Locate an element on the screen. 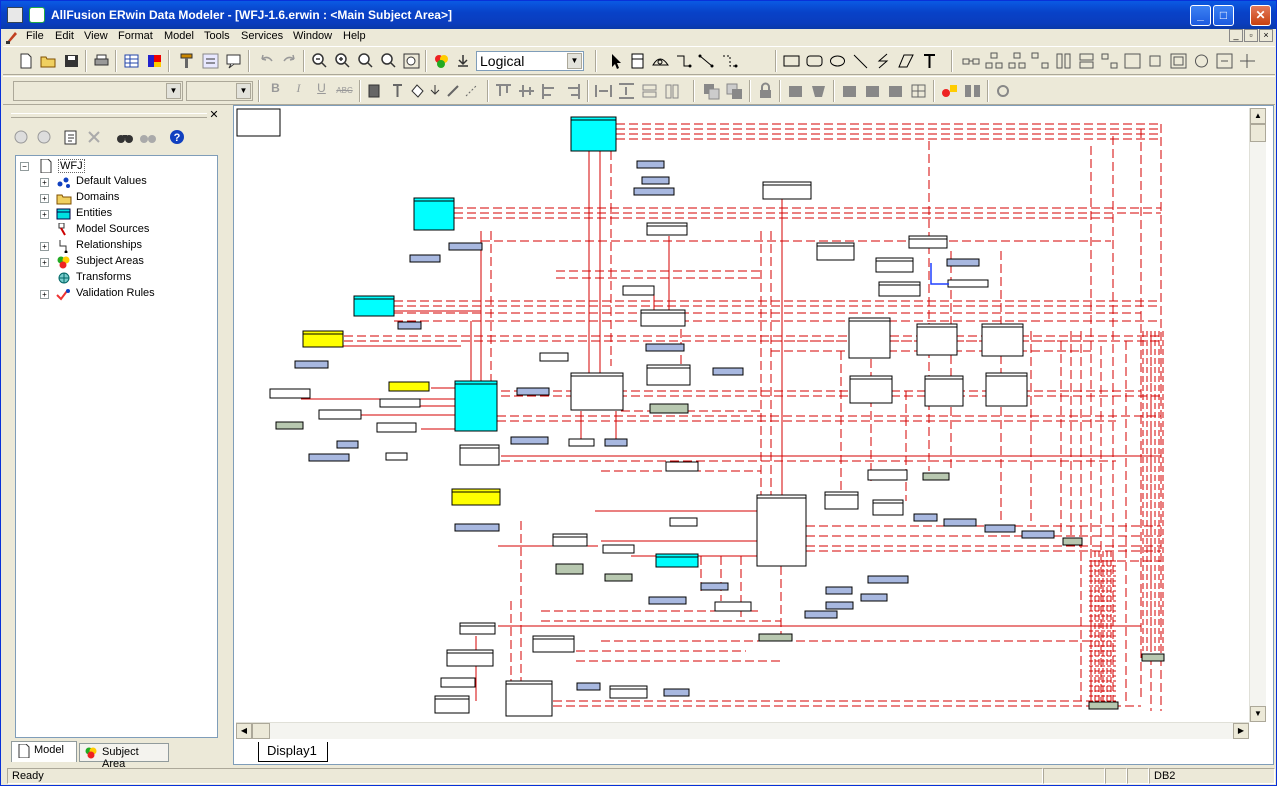 The height and width of the screenshot is (786, 1277). mdi-minimize-button: _ is located at coordinates (1236, 35).